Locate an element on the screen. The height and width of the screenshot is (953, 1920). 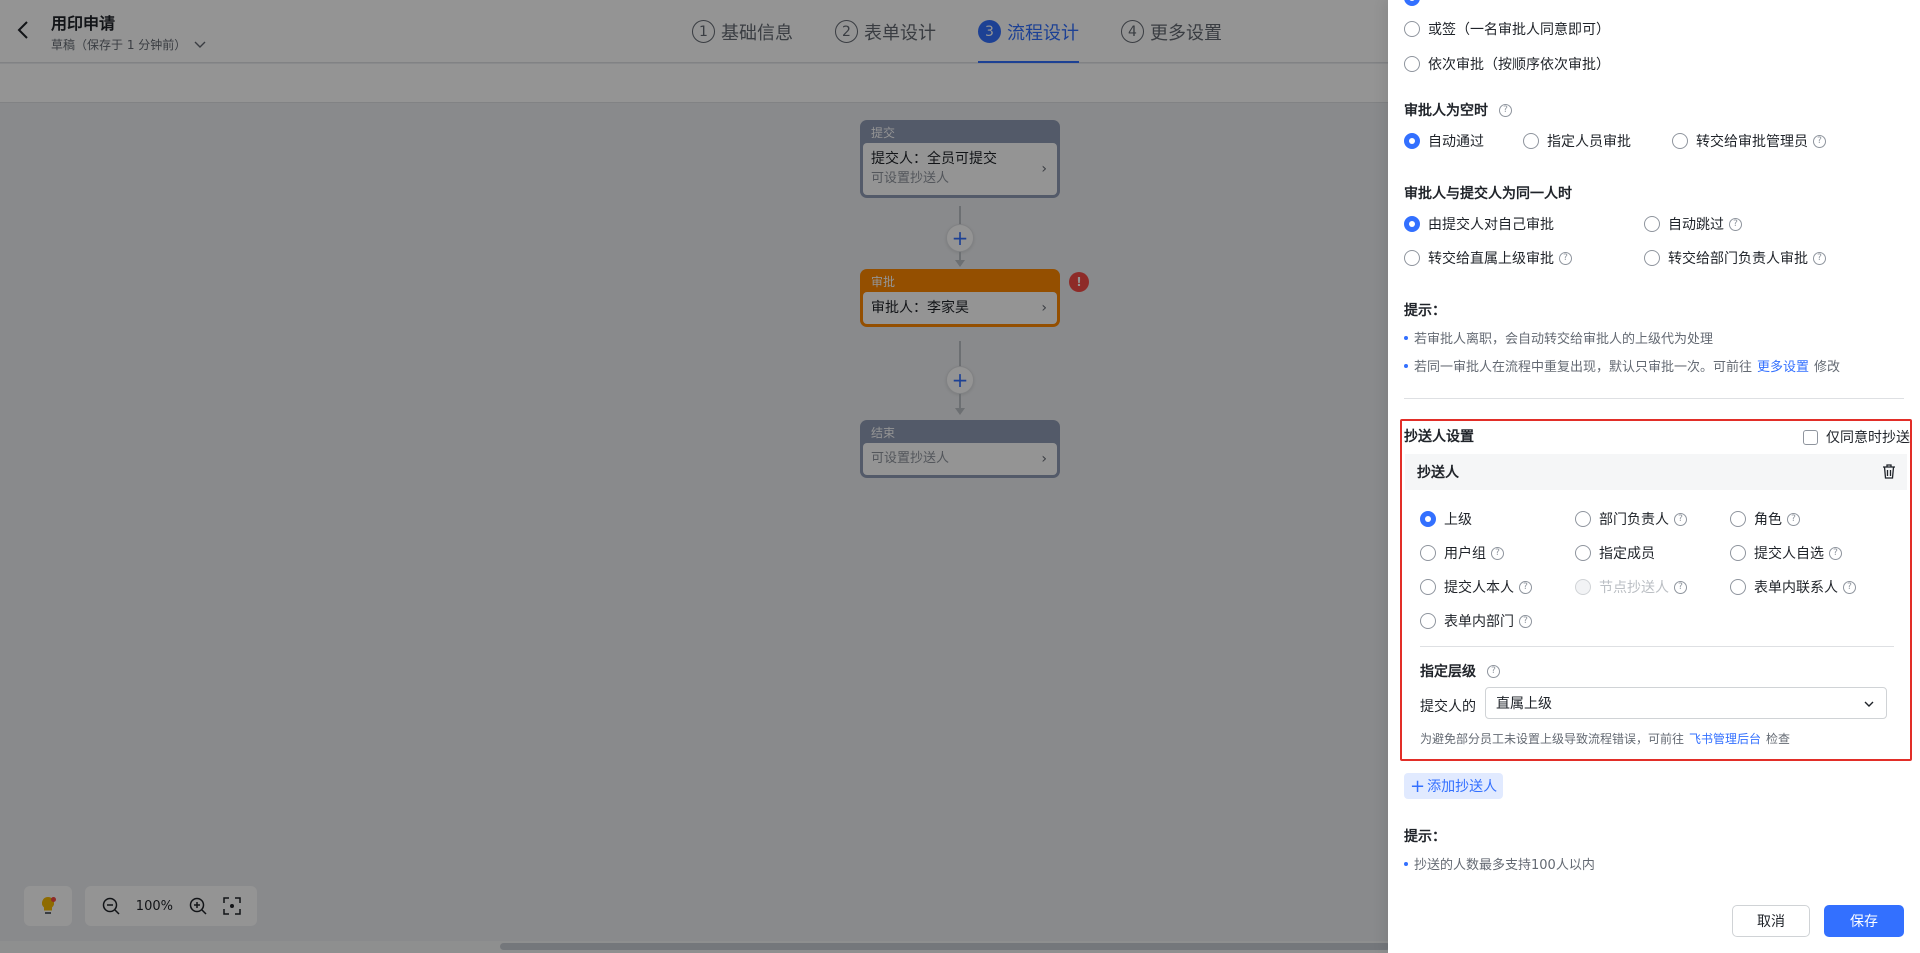
radio-or-sign: 或签（一名审批人同意即可） is located at coordinates (1507, 29).